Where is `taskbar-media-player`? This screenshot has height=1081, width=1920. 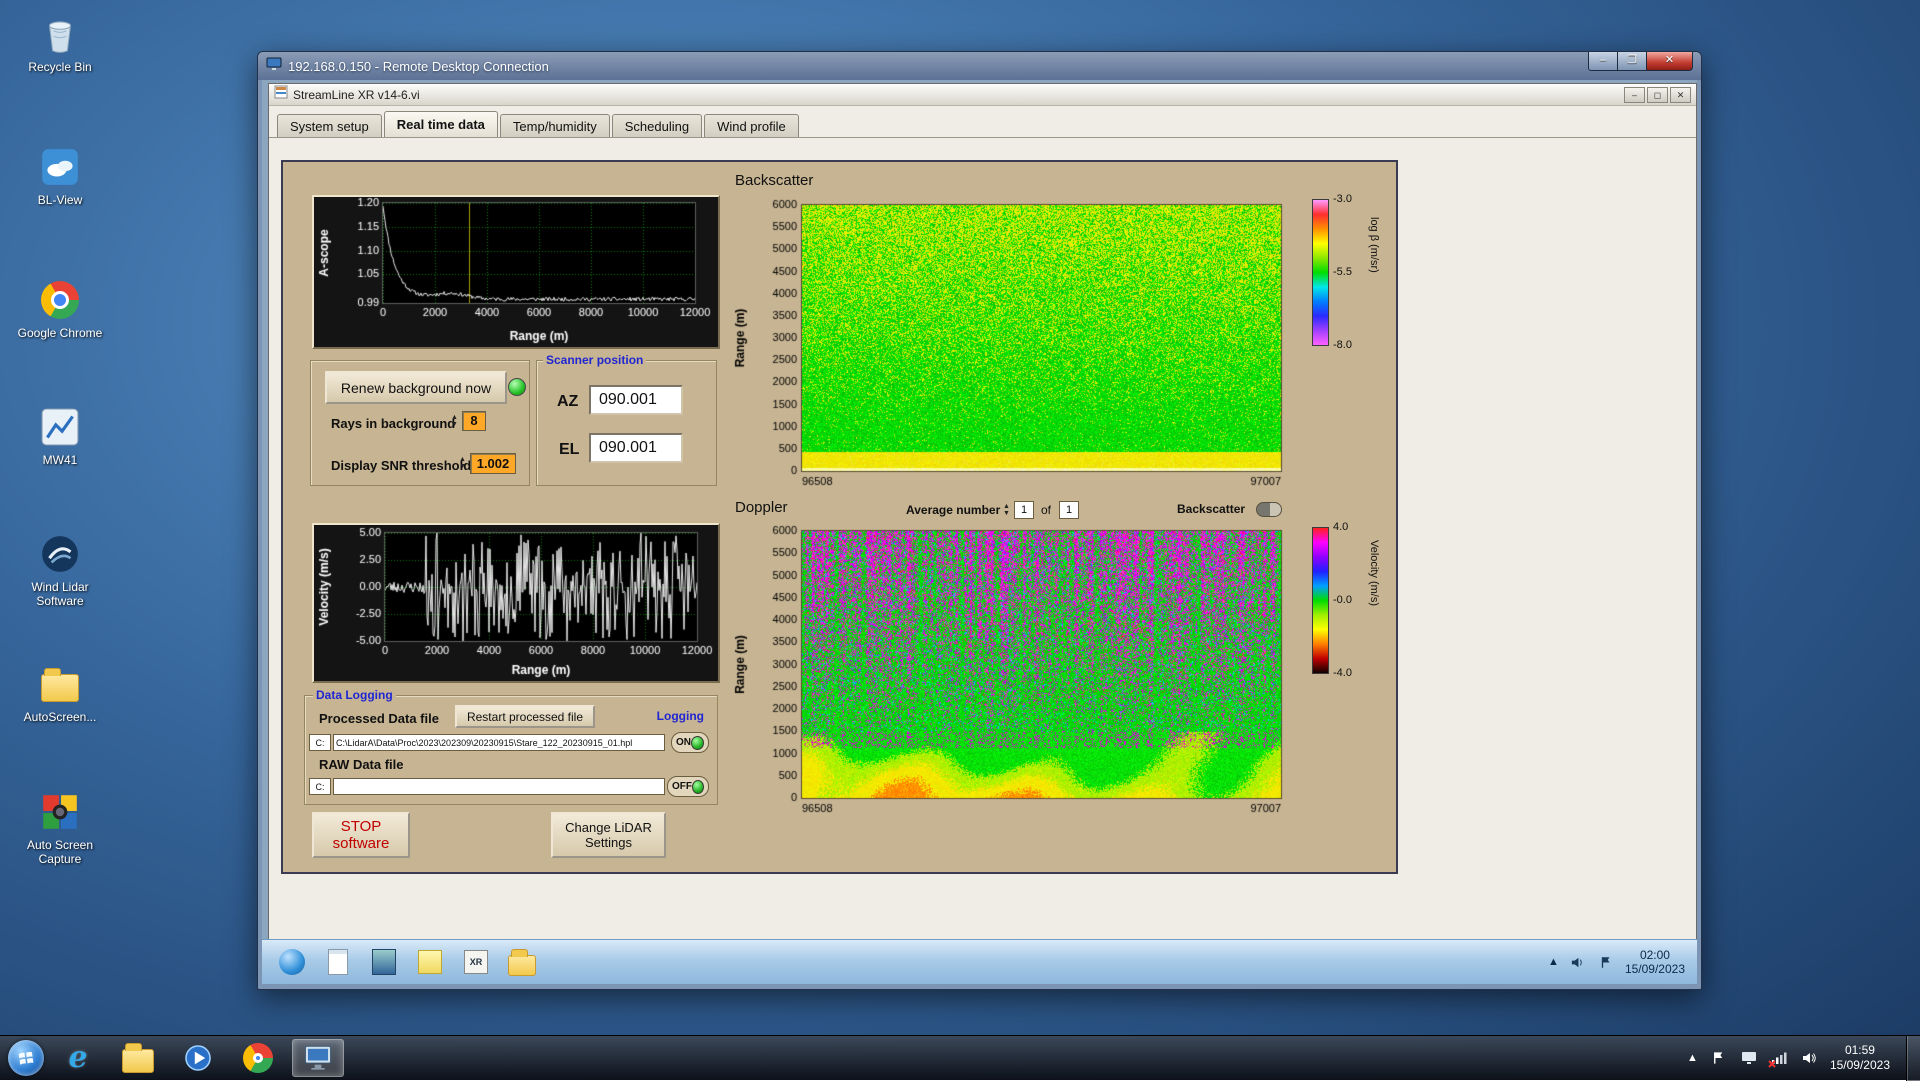 taskbar-media-player is located at coordinates (198, 1058).